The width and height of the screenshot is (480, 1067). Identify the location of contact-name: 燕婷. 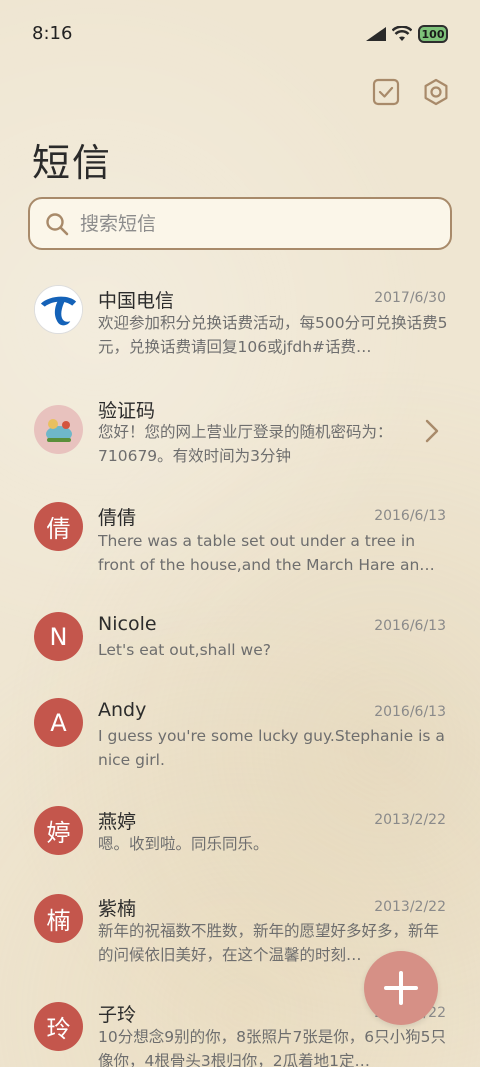
(117, 822).